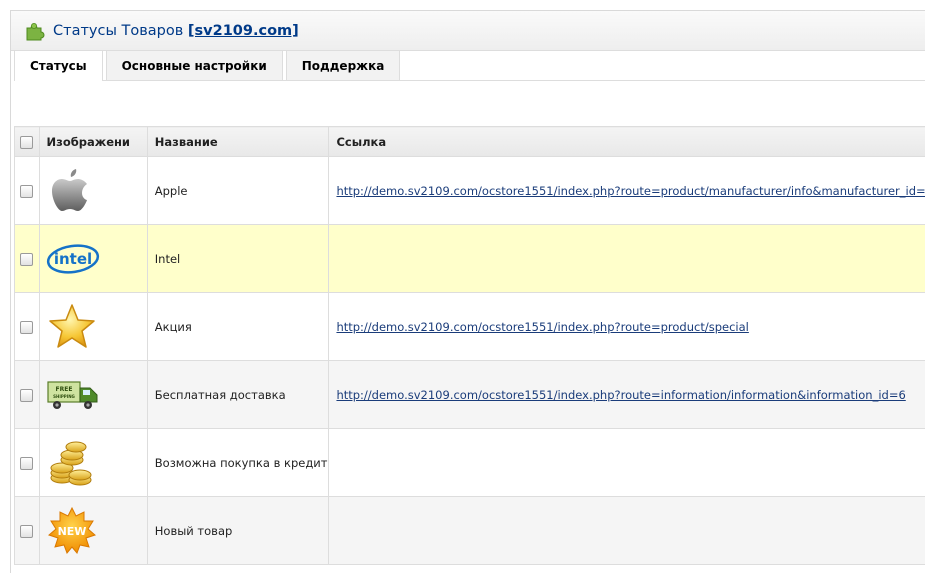  I want to click on tab-bar: Статусы Основные настройки Поддержка, so click(208, 65).